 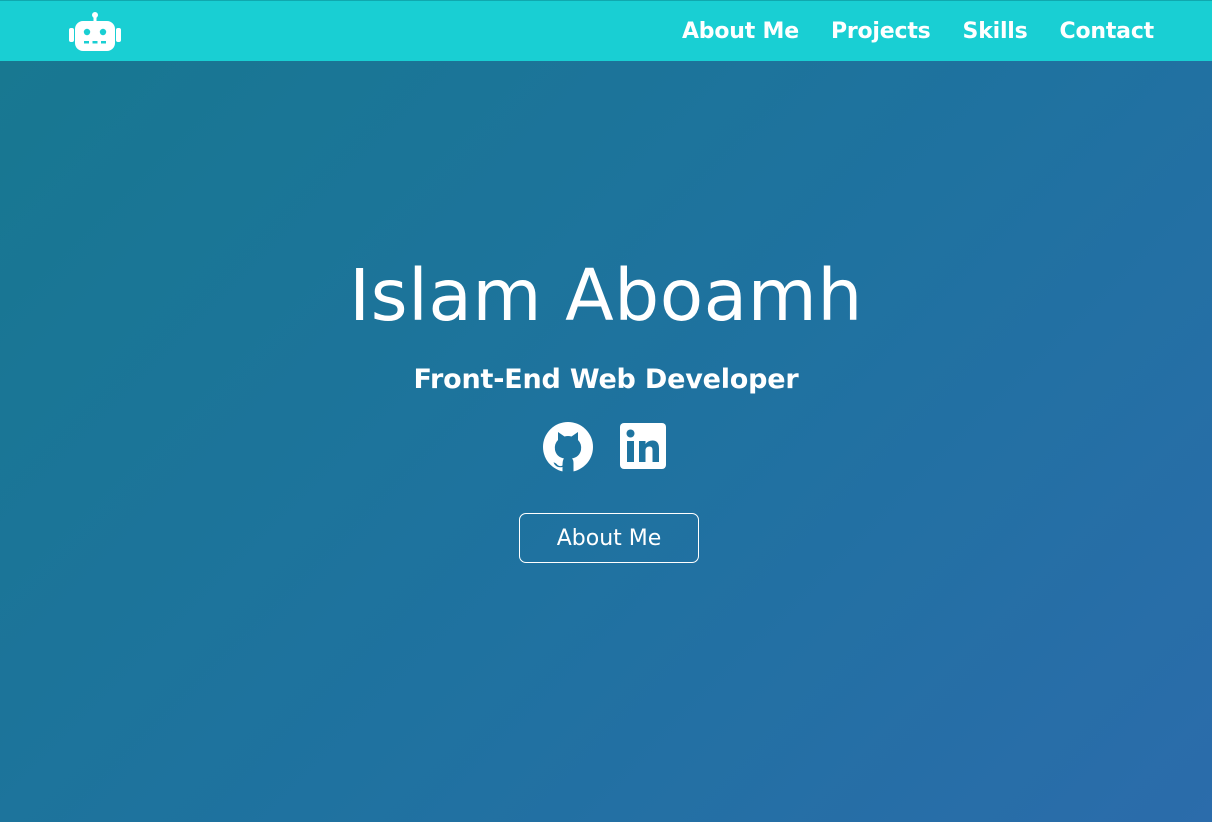 What do you see at coordinates (881, 31) in the screenshot?
I see `nav-projects: Projects` at bounding box center [881, 31].